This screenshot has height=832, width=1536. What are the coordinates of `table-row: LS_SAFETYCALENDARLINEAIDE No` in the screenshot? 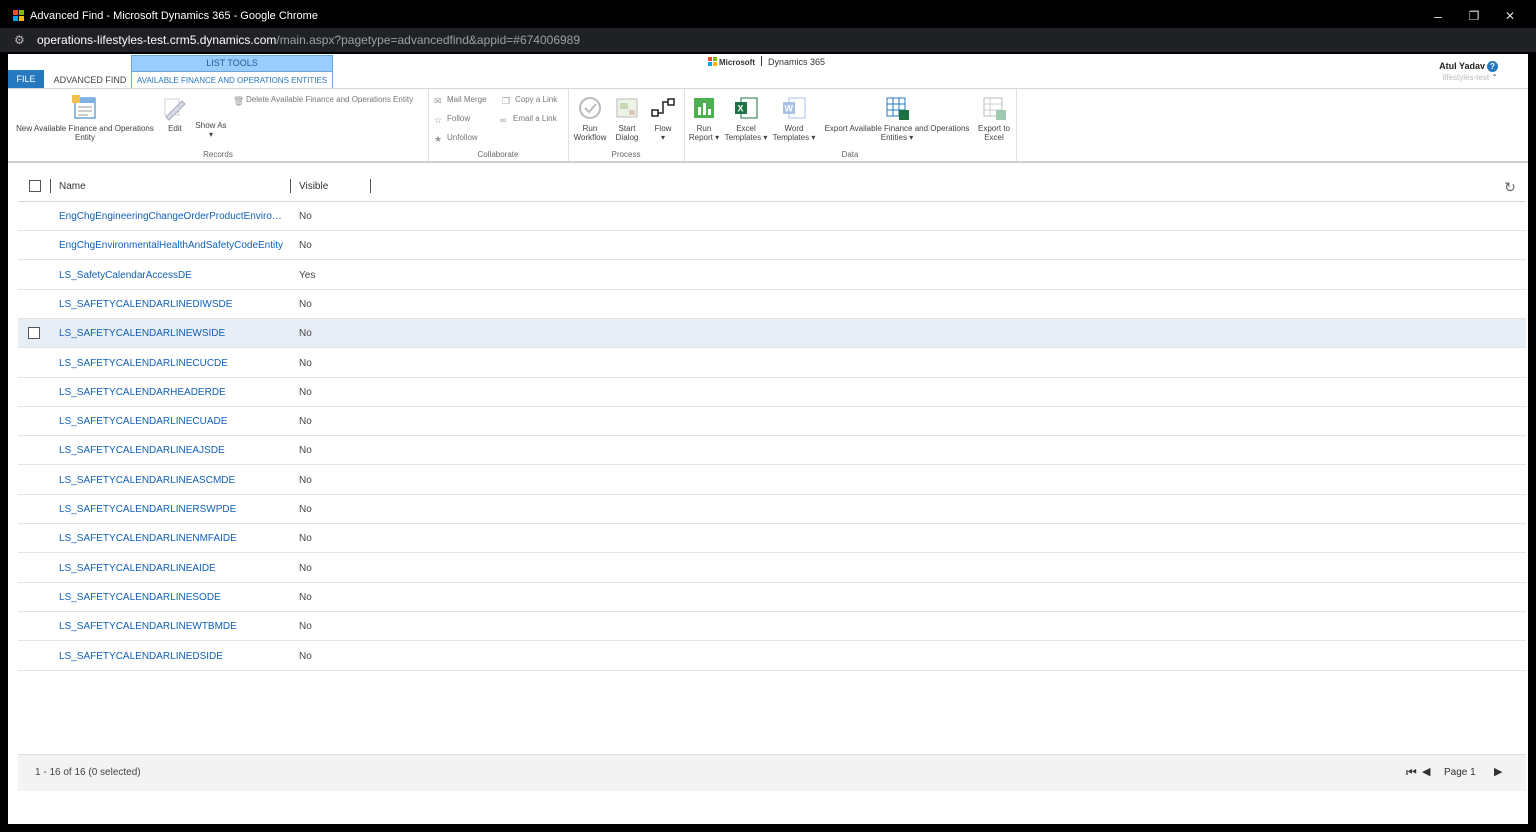 It's located at (772, 568).